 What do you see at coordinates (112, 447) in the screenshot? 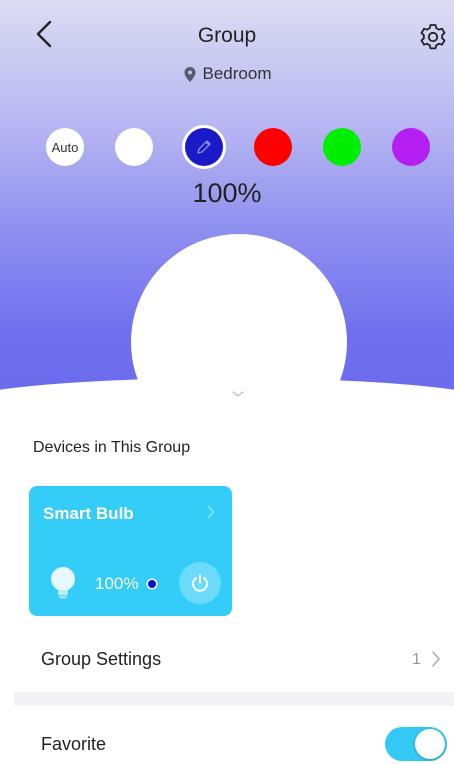
I see `devices-section-heading: Devices in This Group` at bounding box center [112, 447].